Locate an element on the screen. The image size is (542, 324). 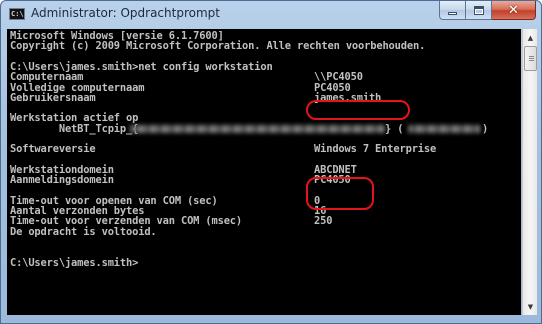
scroll-down-arrow-icon: ▼ is located at coordinates (530, 306).